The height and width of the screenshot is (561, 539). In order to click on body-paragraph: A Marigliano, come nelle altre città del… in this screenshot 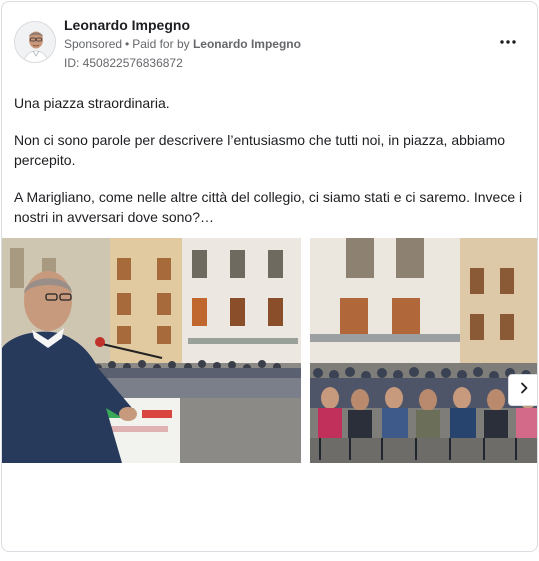, I will do `click(268, 207)`.